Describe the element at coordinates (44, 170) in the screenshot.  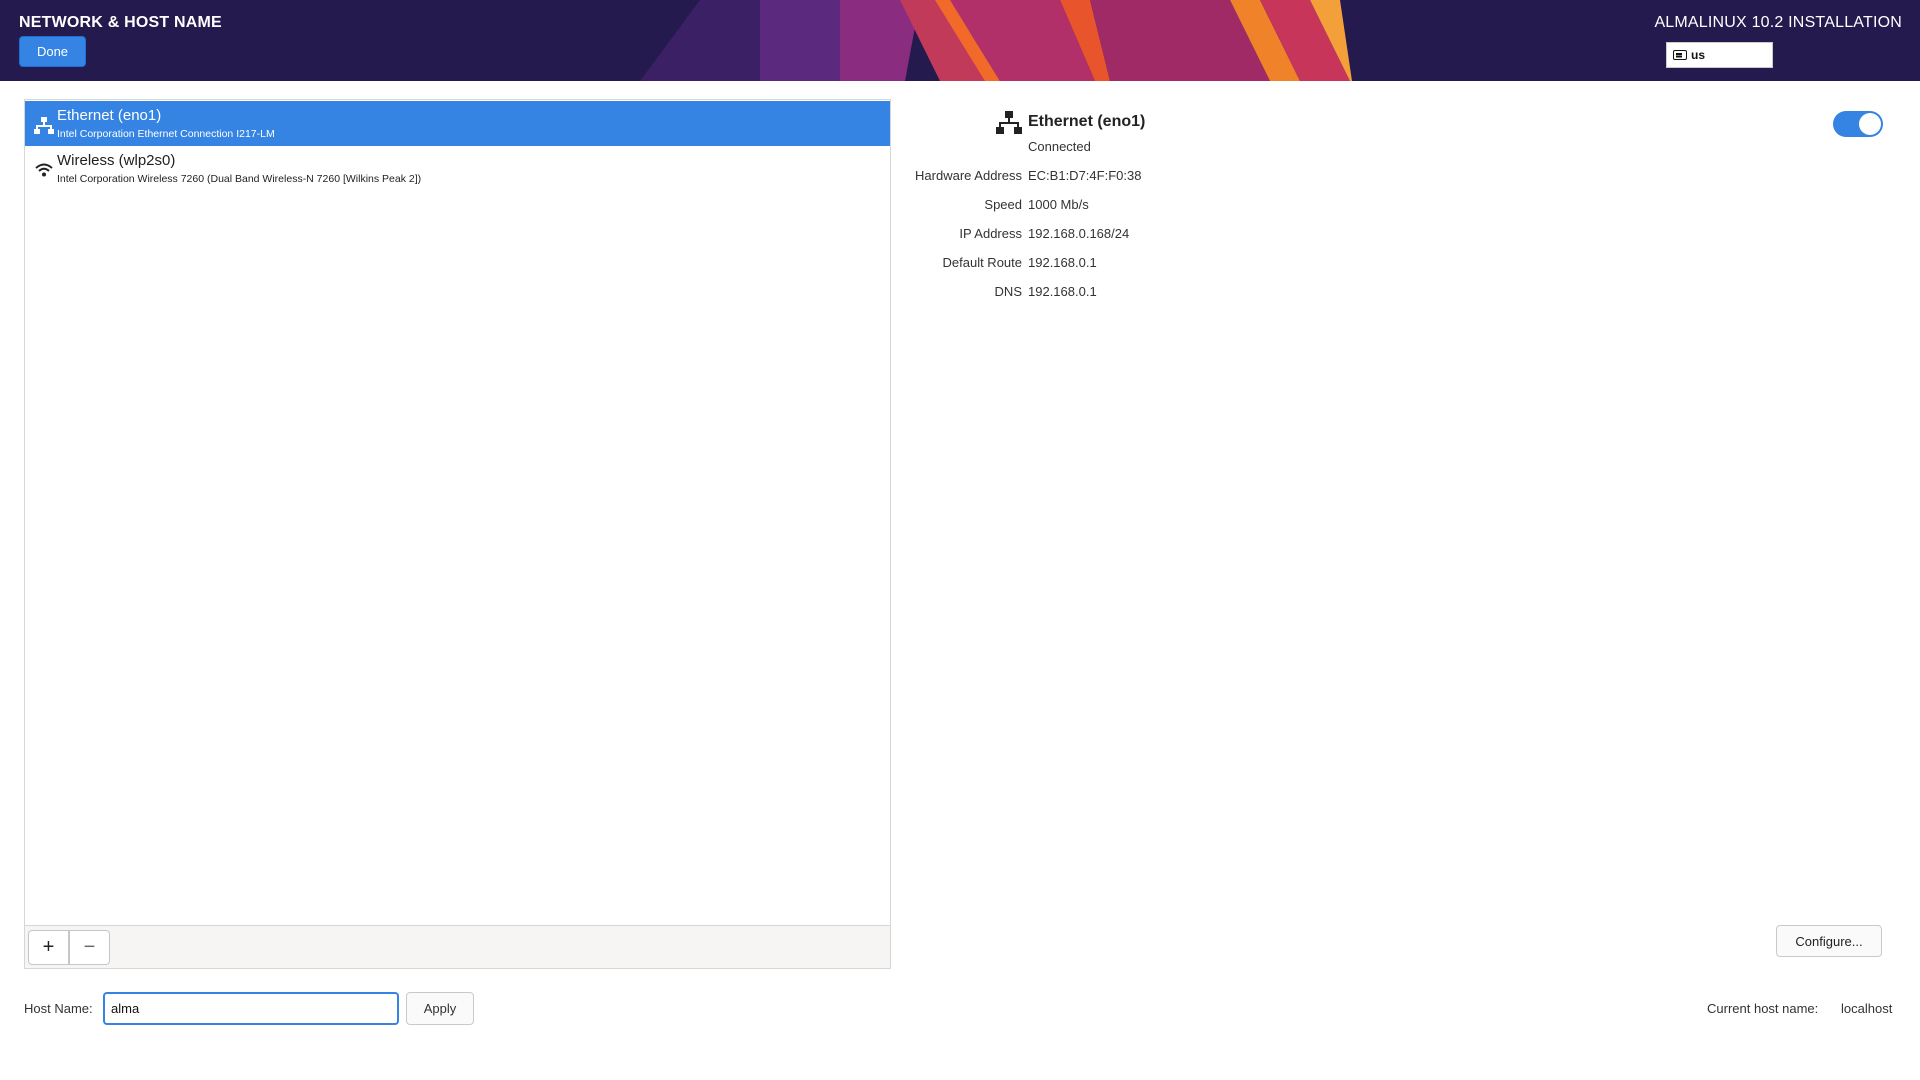
I see `wifi-icon` at that location.